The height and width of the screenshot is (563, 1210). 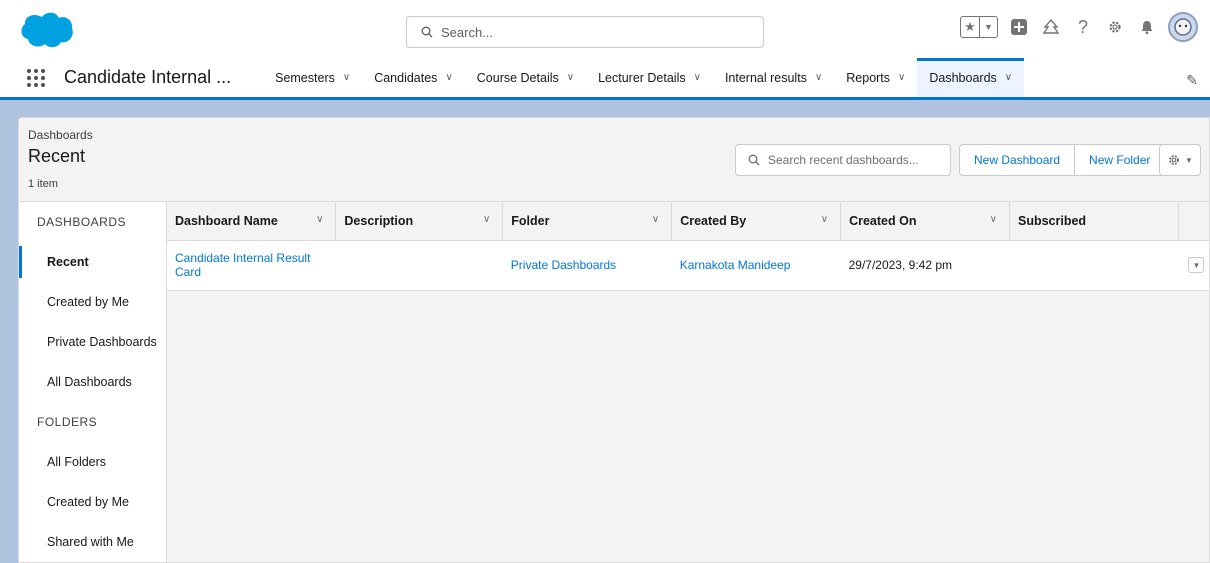 What do you see at coordinates (868, 77) in the screenshot?
I see `nav-item-label: Reports` at bounding box center [868, 77].